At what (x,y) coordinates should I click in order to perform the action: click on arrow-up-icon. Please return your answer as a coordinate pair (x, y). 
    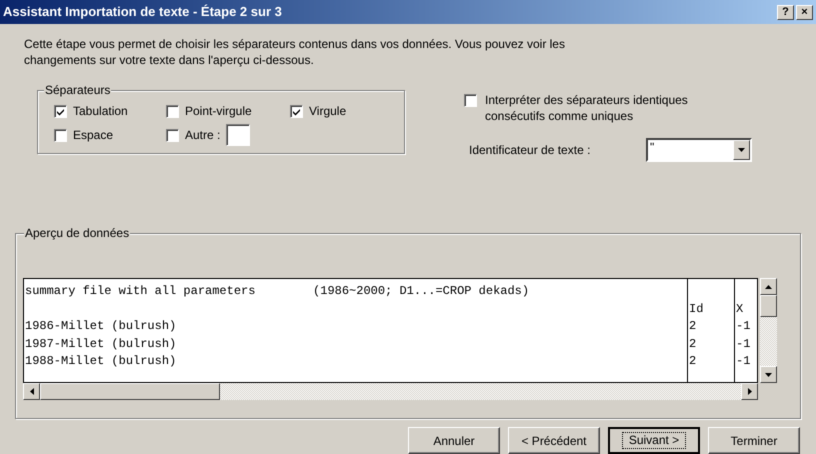
    Looking at the image, I should click on (768, 286).